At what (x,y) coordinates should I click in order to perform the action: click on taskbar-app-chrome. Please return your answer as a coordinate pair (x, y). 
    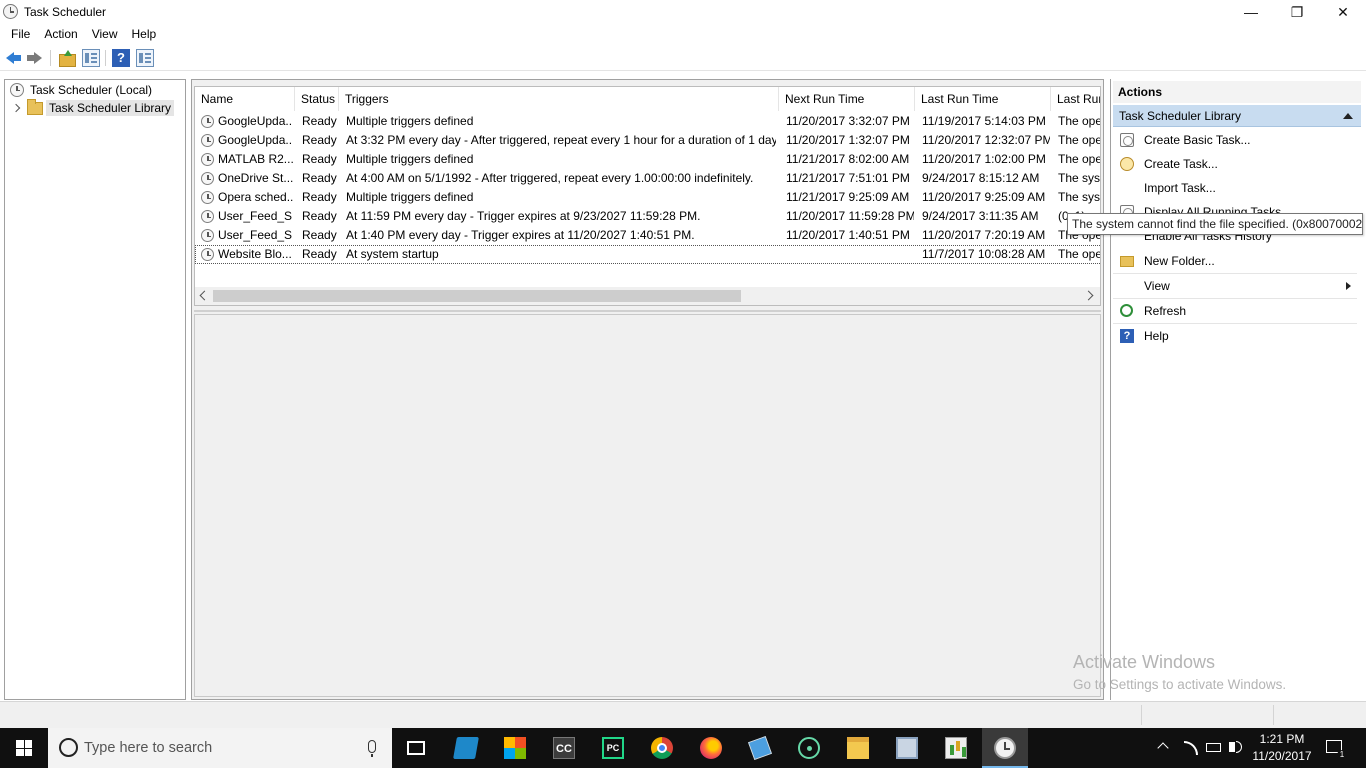
    Looking at the image, I should click on (662, 748).